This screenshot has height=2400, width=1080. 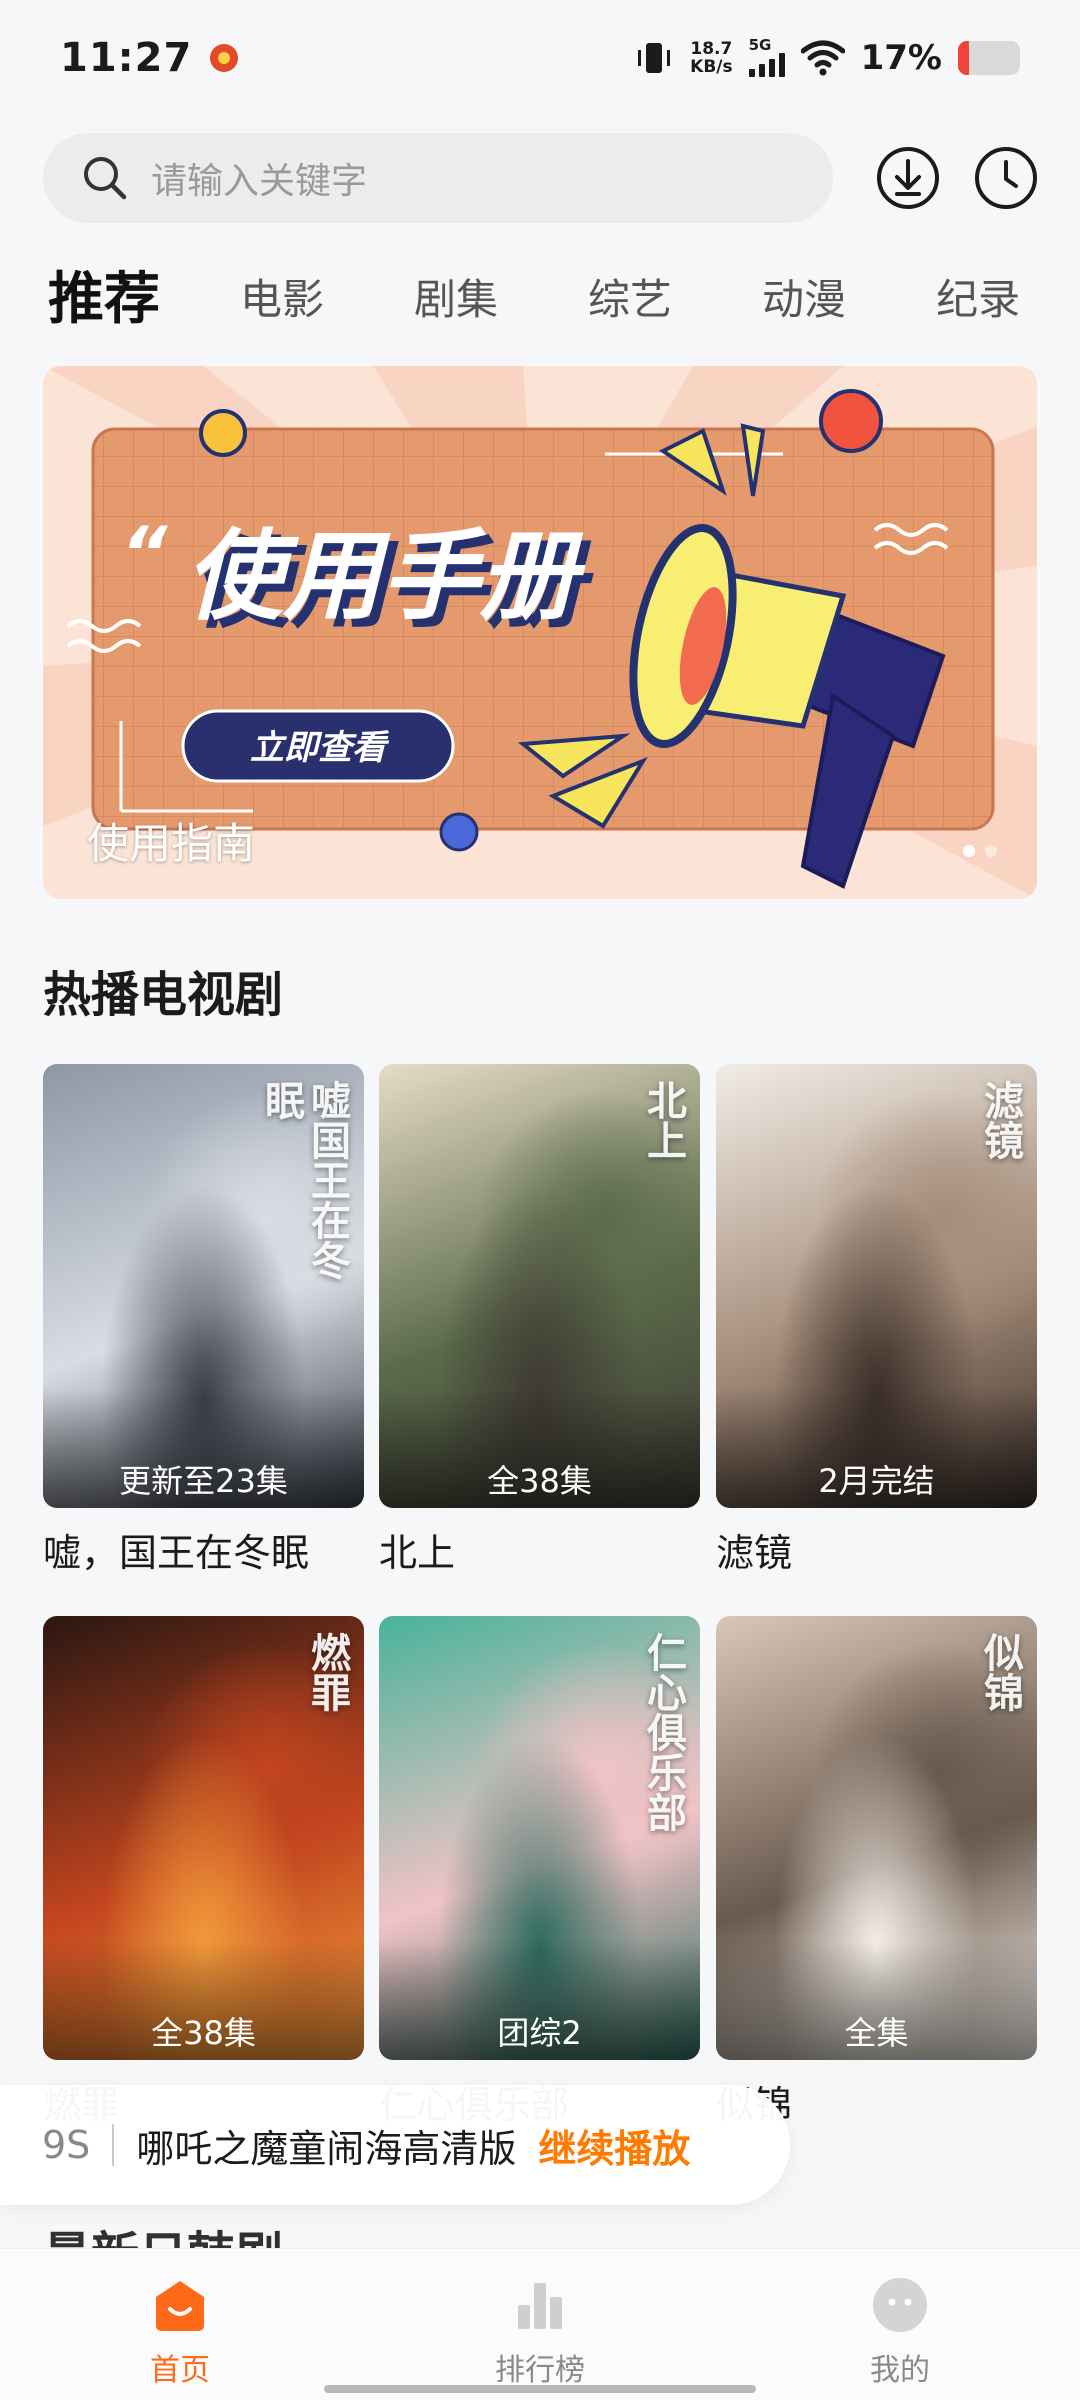 I want to click on nav-profile: 我的, so click(x=900, y=2324).